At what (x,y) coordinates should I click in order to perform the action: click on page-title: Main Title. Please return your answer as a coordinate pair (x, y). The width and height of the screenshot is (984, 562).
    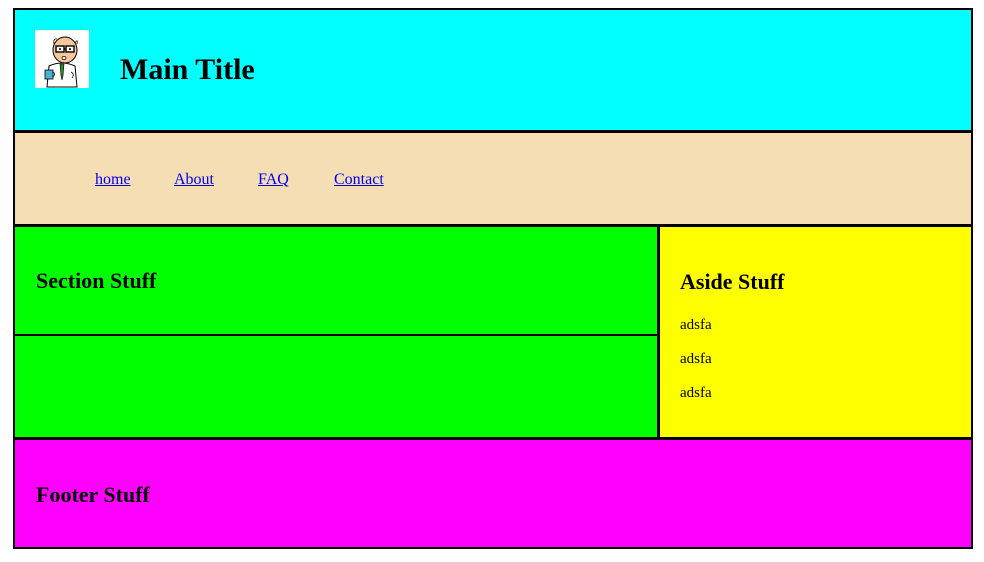
    Looking at the image, I should click on (187, 69).